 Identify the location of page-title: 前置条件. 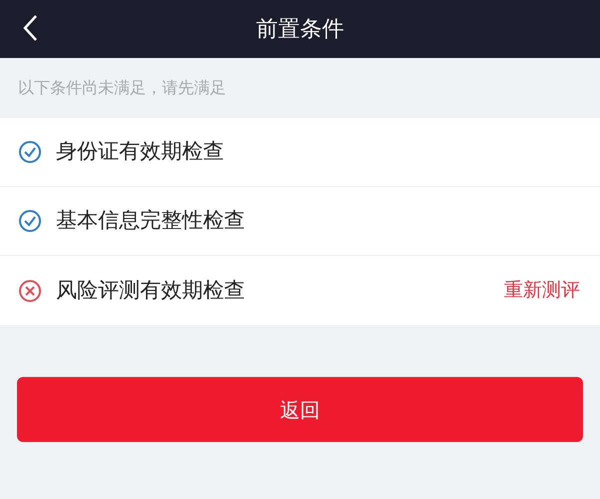
(300, 30).